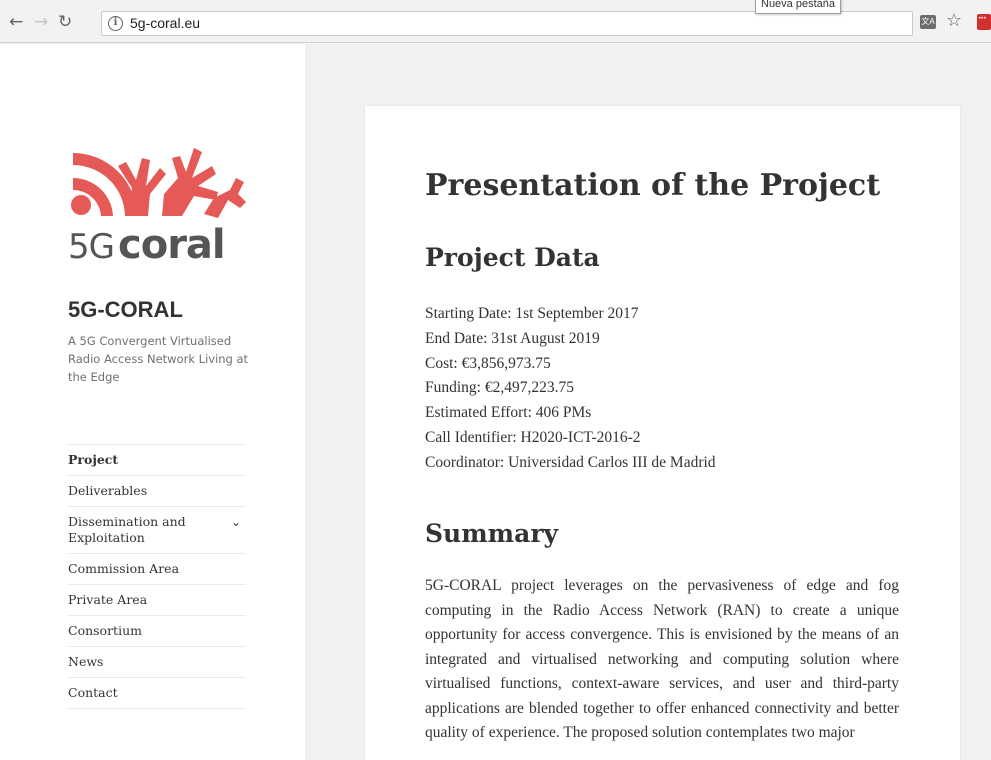  I want to click on project-data-line: Cost: €3,856,973.75, so click(488, 363).